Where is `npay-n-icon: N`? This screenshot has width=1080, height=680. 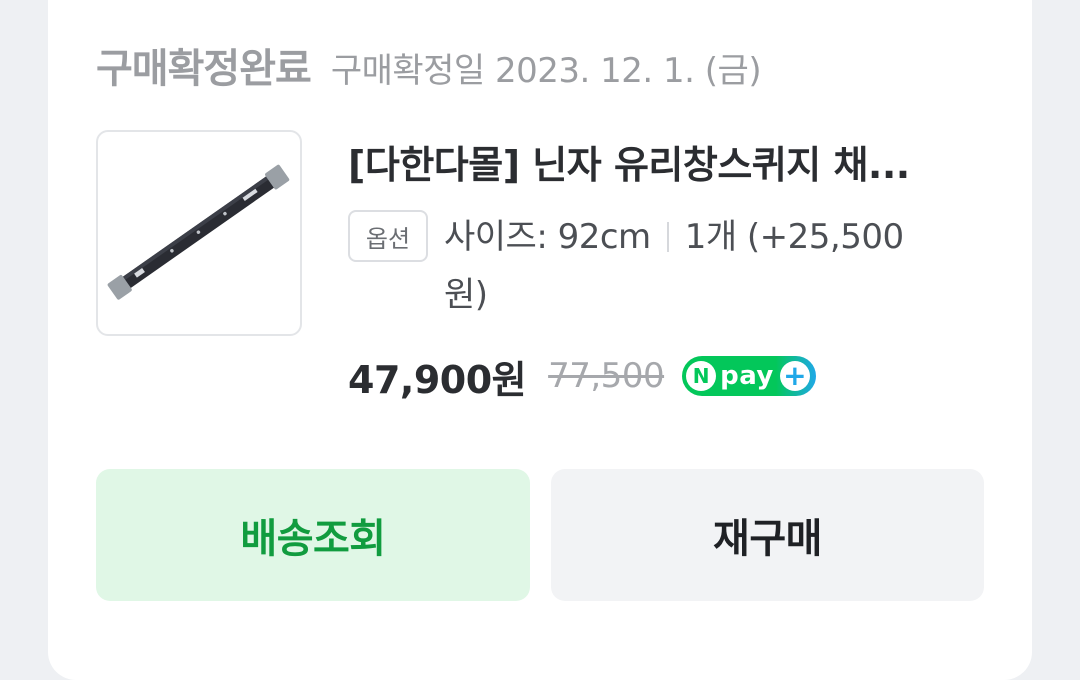
npay-n-icon: N is located at coordinates (701, 376).